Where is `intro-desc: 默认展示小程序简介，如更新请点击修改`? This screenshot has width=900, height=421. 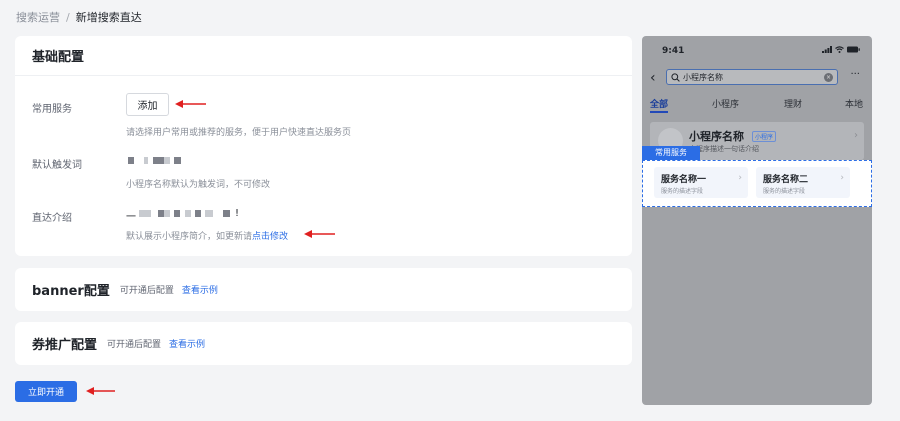
intro-desc: 默认展示小程序简介，如更新请点击修改 is located at coordinates (207, 235).